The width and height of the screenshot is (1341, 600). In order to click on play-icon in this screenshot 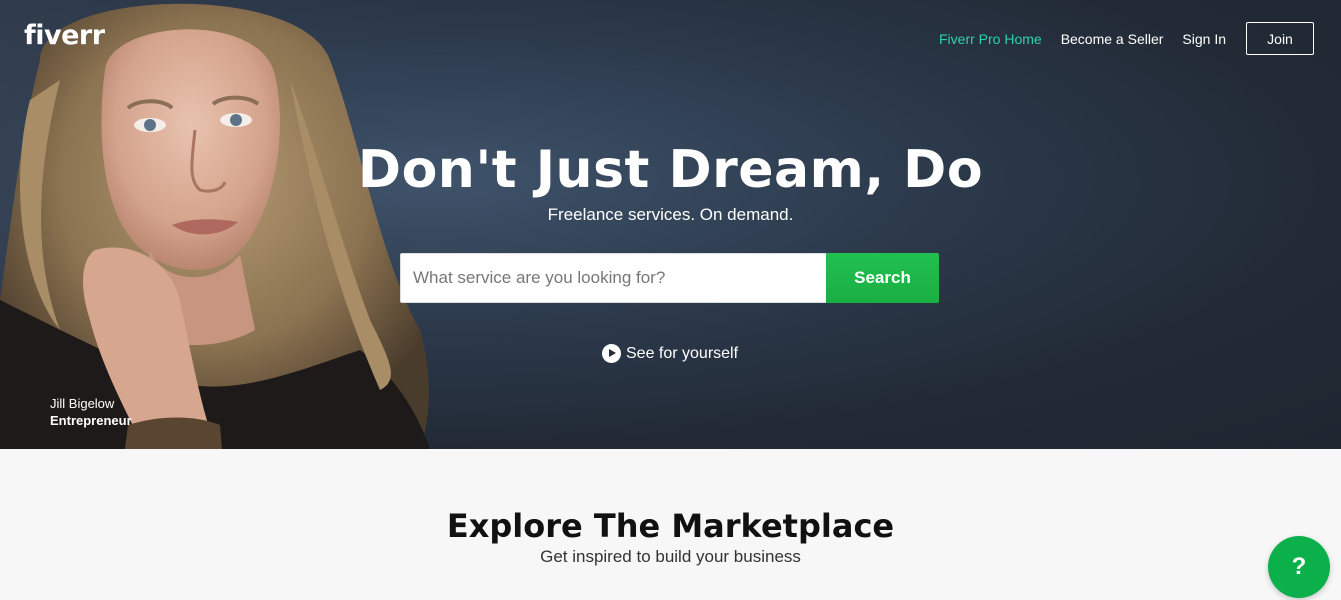, I will do `click(611, 353)`.